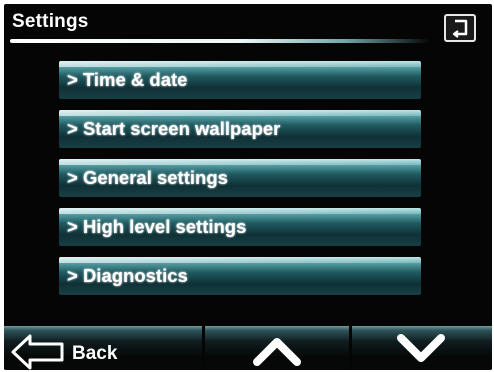 This screenshot has width=494, height=372. Describe the element at coordinates (220, 41) in the screenshot. I see `title-underline` at that location.